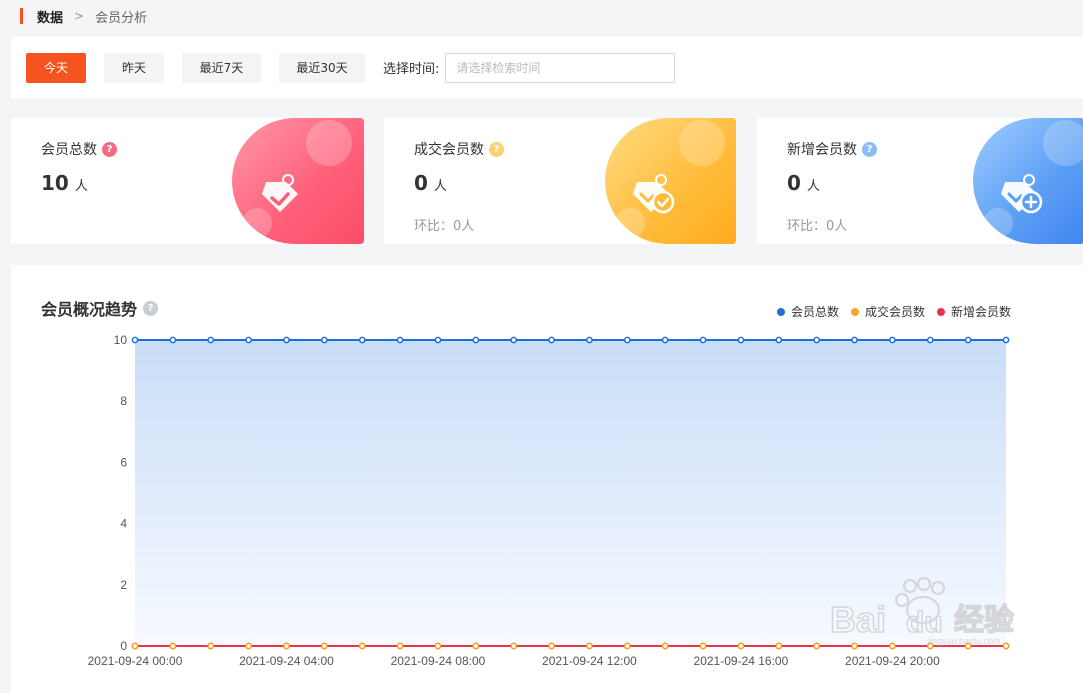  Describe the element at coordinates (221, 67) in the screenshot. I see `filter-last-7-days-button: 最近7天` at that location.